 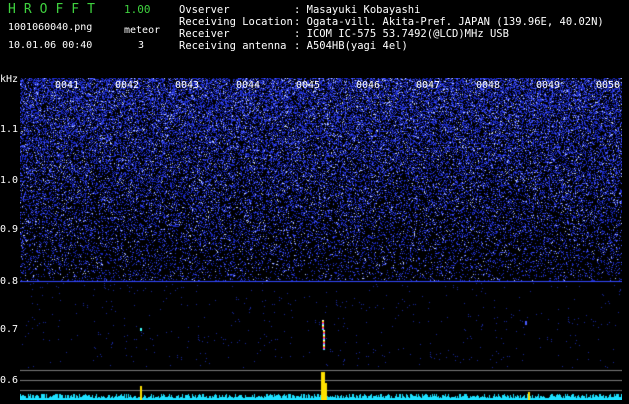 I want to click on y-axis-unit: kHz, so click(x=9, y=79).